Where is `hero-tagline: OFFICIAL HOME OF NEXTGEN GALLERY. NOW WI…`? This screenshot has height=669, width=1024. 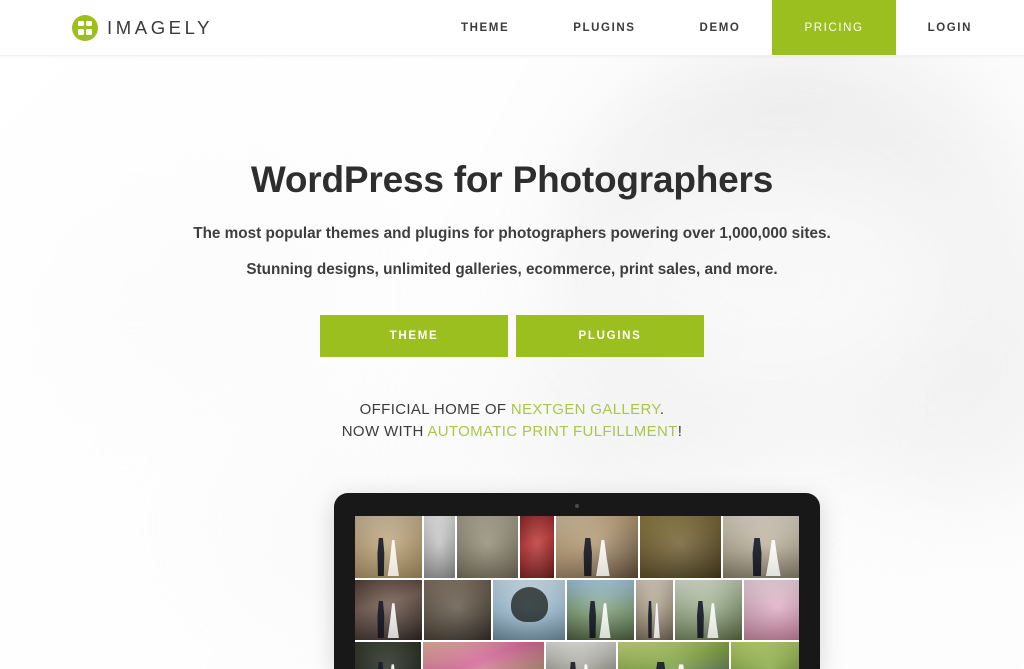
hero-tagline: OFFICIAL HOME OF NEXTGEN GALLERY. NOW WI… is located at coordinates (512, 421).